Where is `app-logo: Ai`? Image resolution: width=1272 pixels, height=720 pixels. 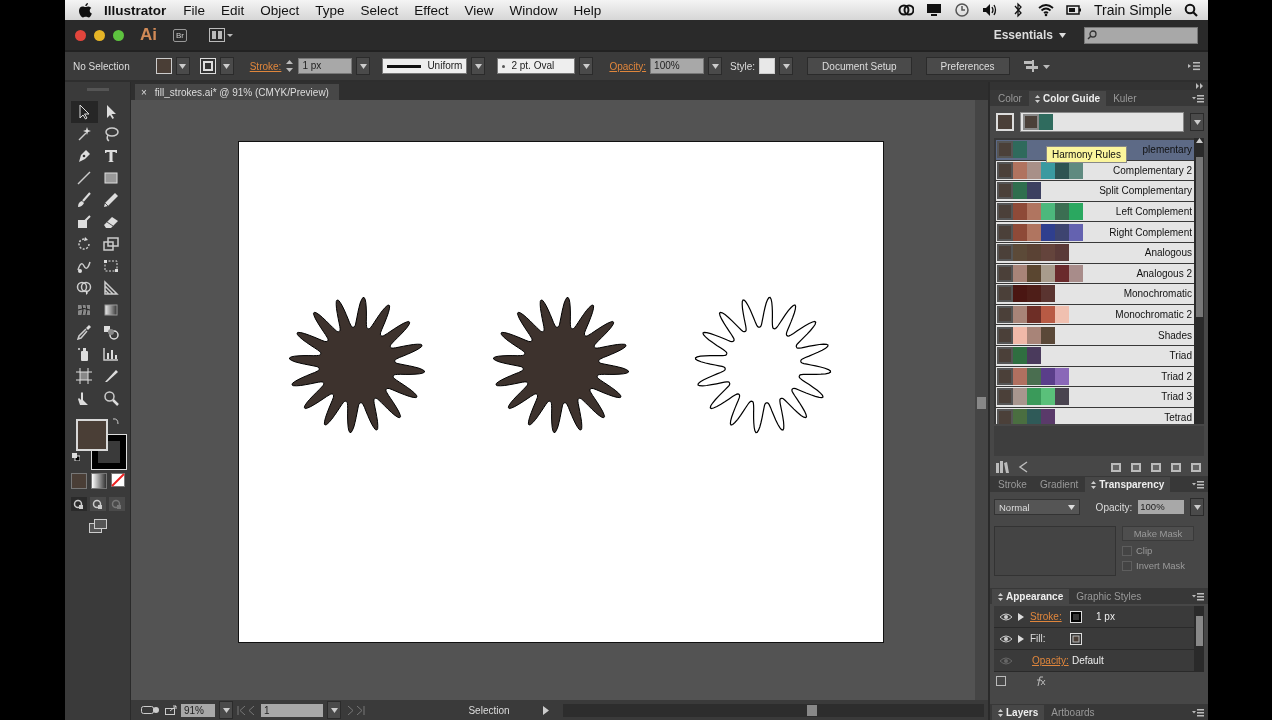 app-logo: Ai is located at coordinates (148, 35).